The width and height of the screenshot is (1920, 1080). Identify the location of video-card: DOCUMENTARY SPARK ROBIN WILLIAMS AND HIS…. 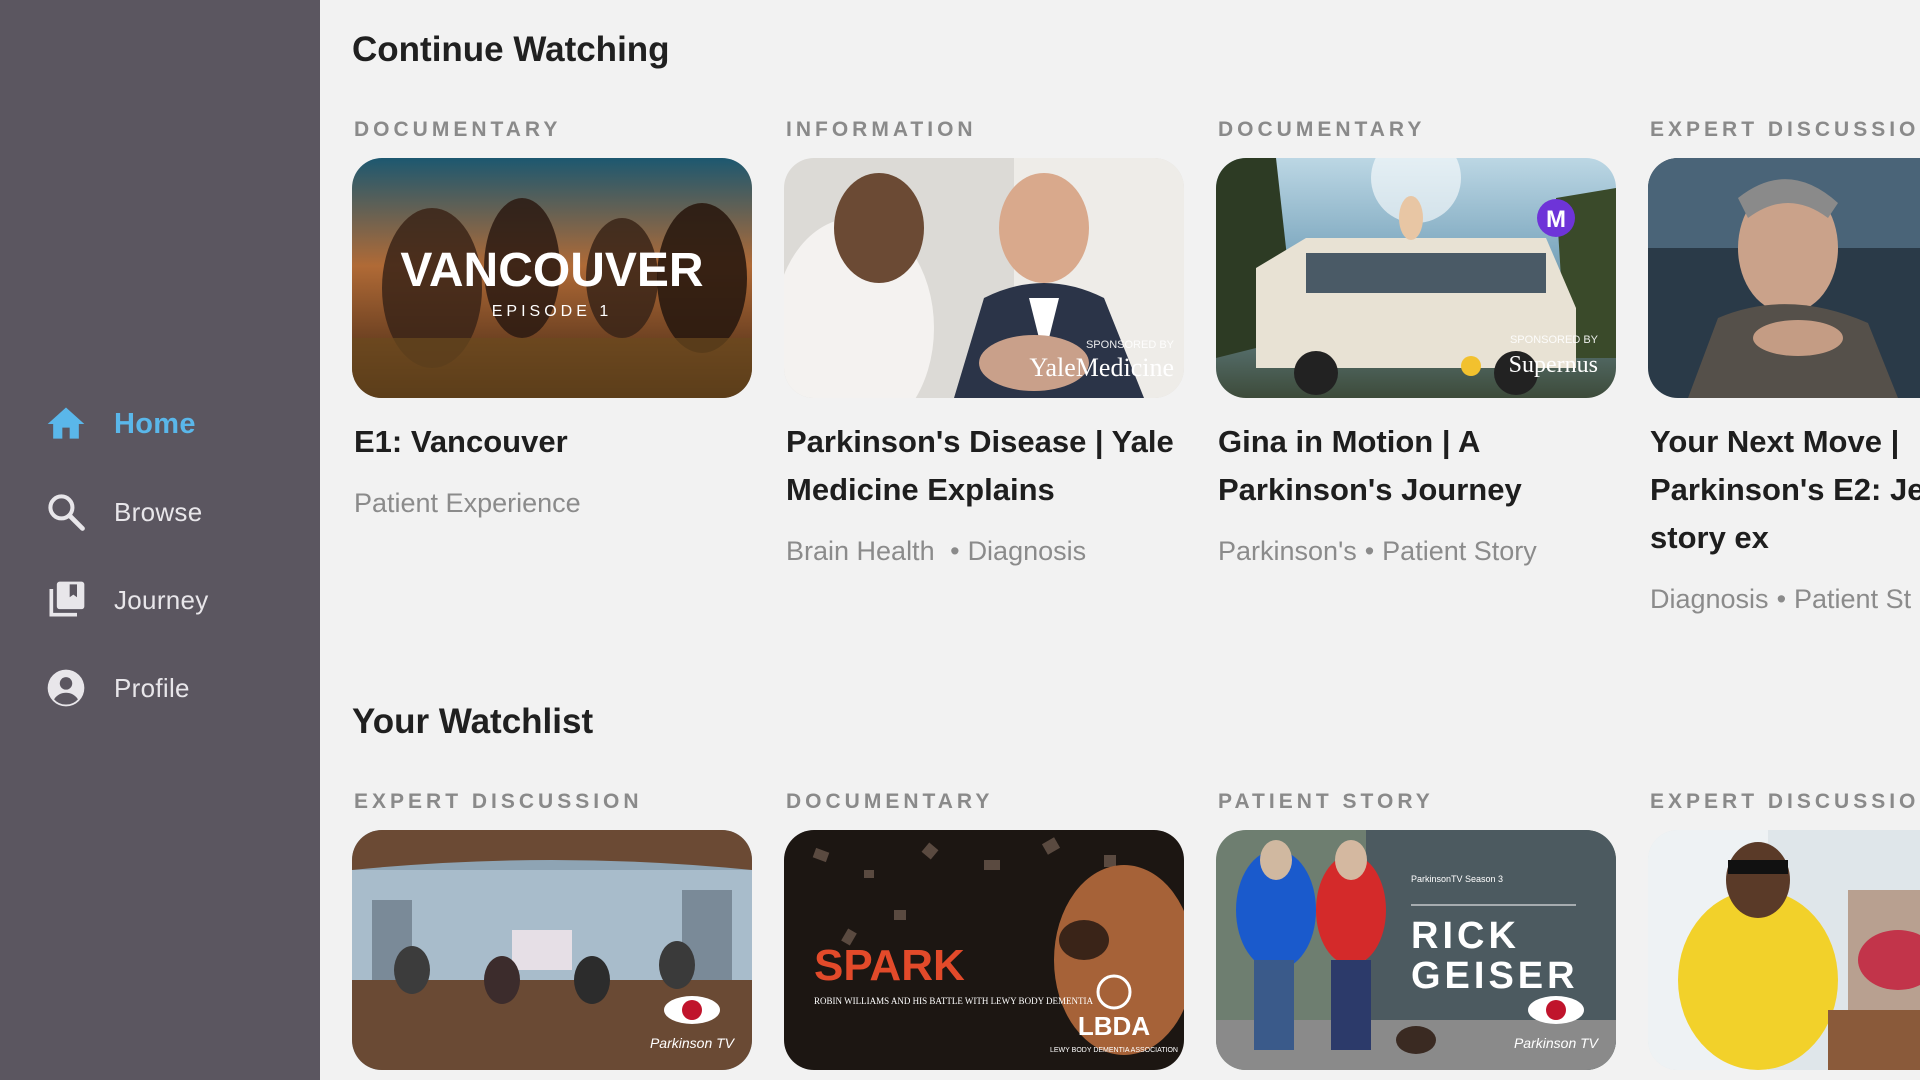
(984, 930).